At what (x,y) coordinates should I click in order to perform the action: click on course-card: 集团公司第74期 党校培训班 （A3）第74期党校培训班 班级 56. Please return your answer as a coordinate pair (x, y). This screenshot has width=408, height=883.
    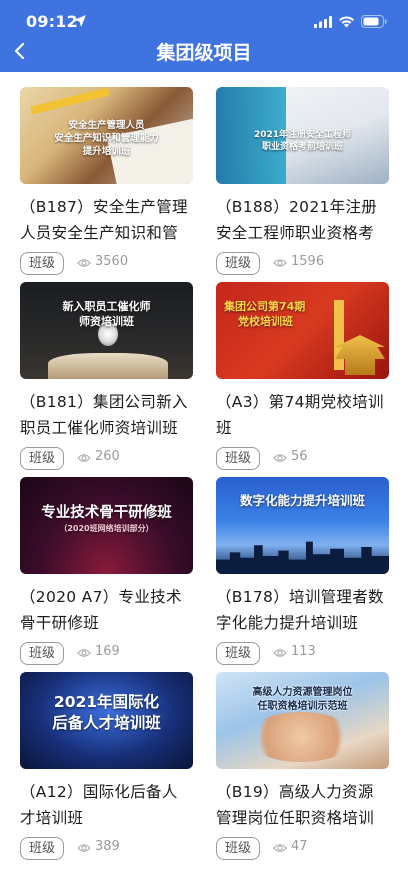
    Looking at the image, I should click on (302, 376).